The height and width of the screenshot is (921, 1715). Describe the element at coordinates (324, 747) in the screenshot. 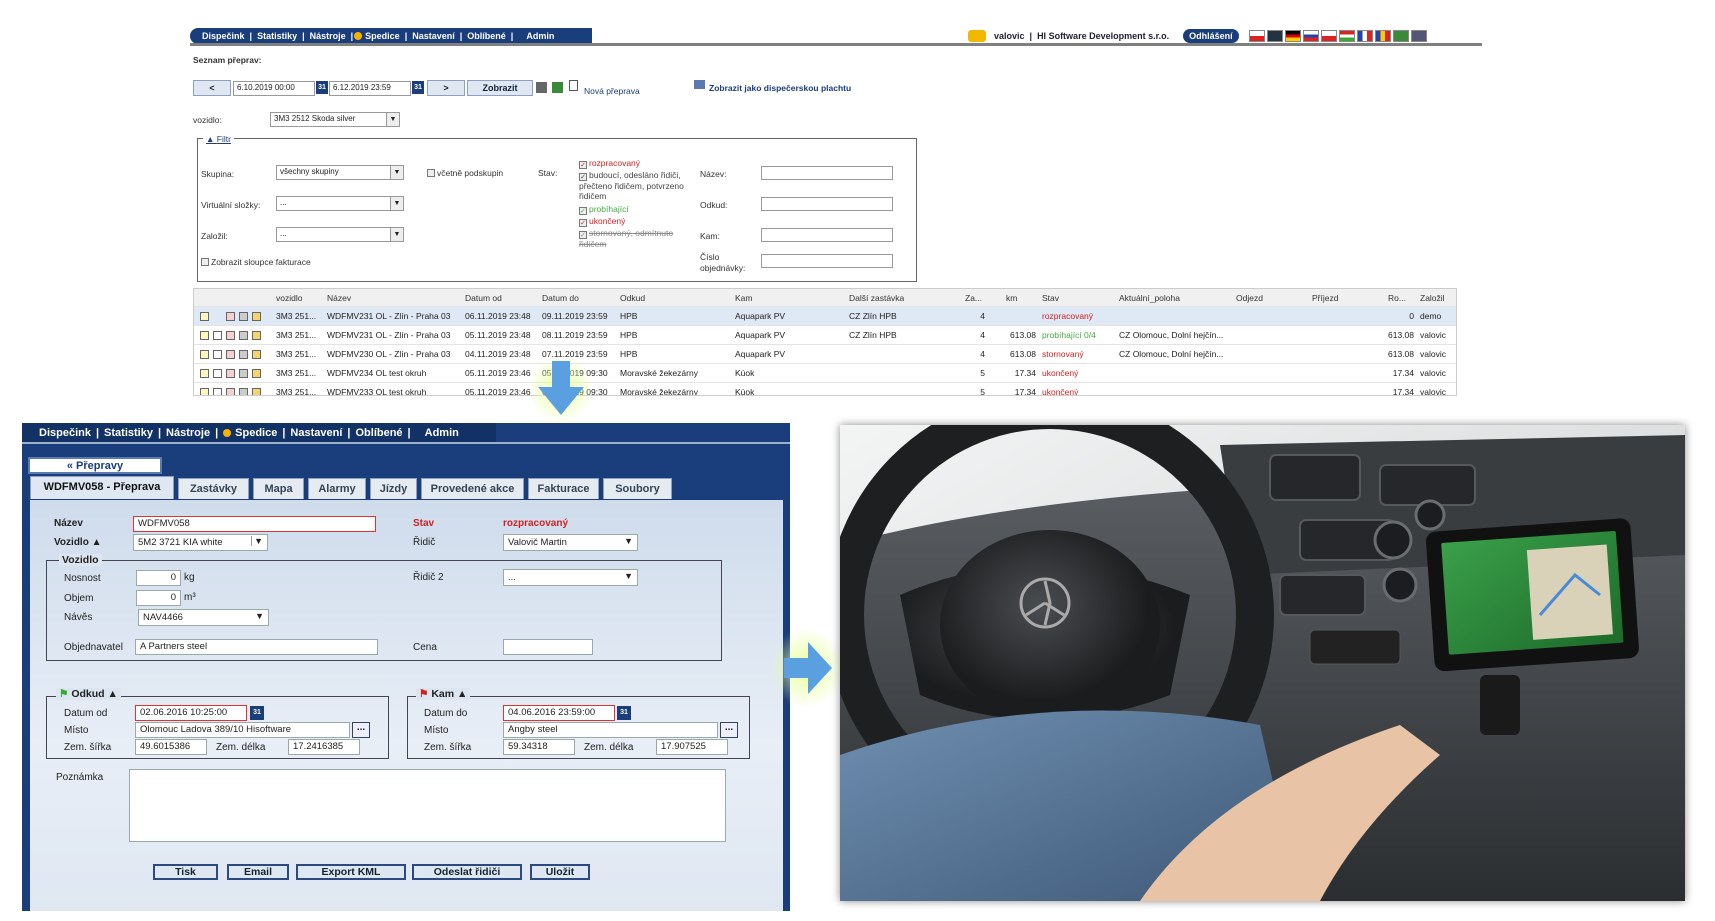

I see `from-lon-input: 17.2416385` at that location.